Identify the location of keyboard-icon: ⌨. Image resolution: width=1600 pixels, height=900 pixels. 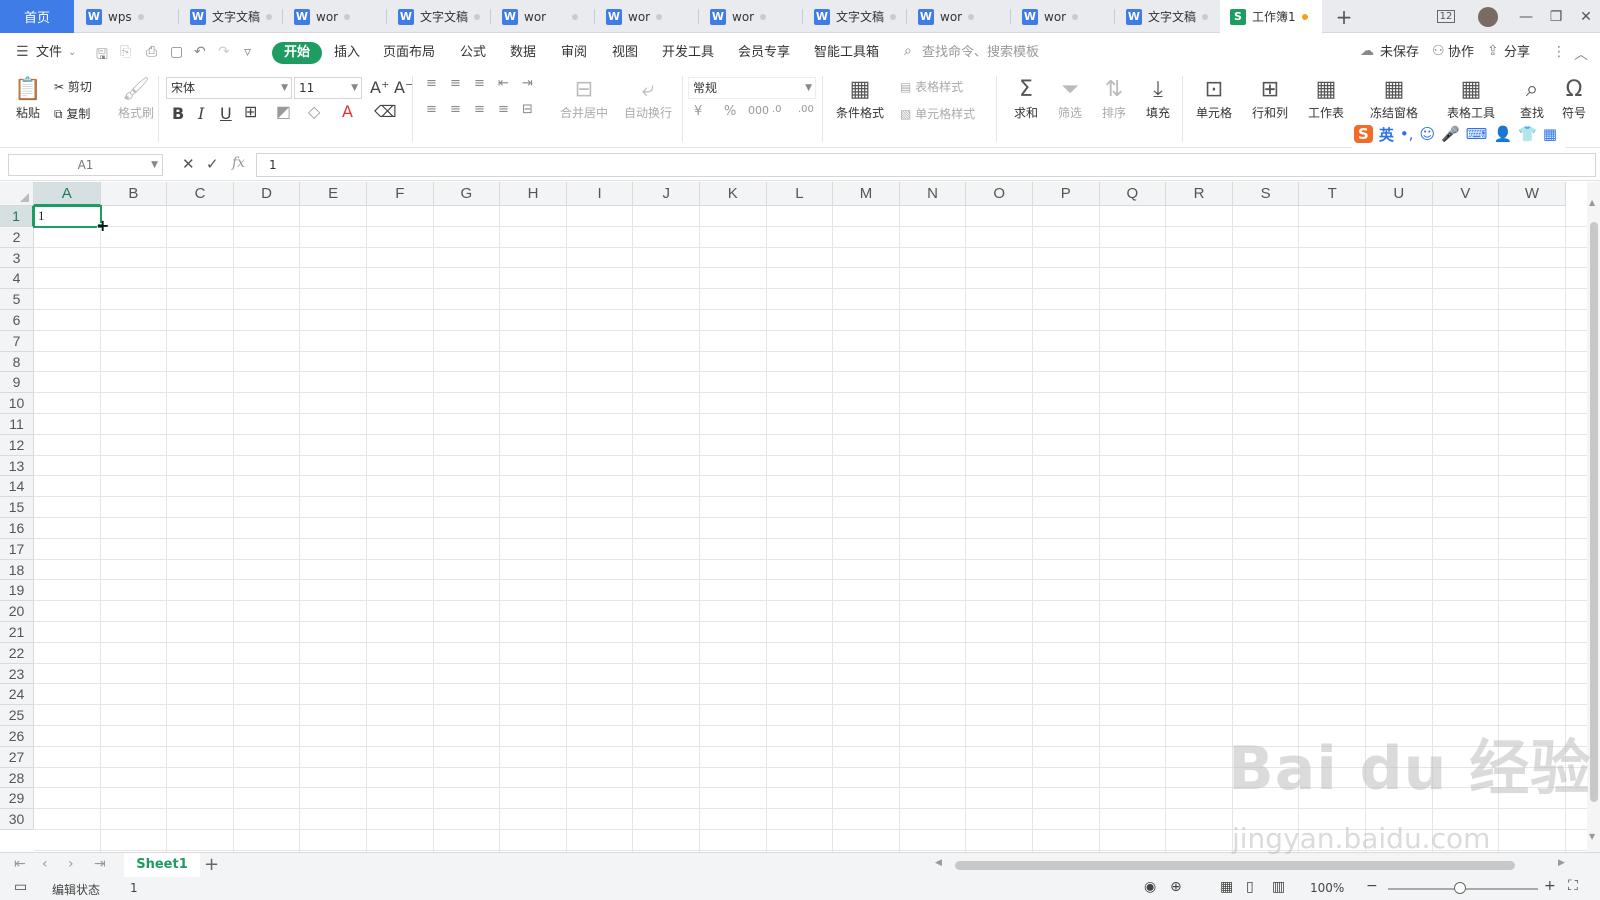
(1477, 134).